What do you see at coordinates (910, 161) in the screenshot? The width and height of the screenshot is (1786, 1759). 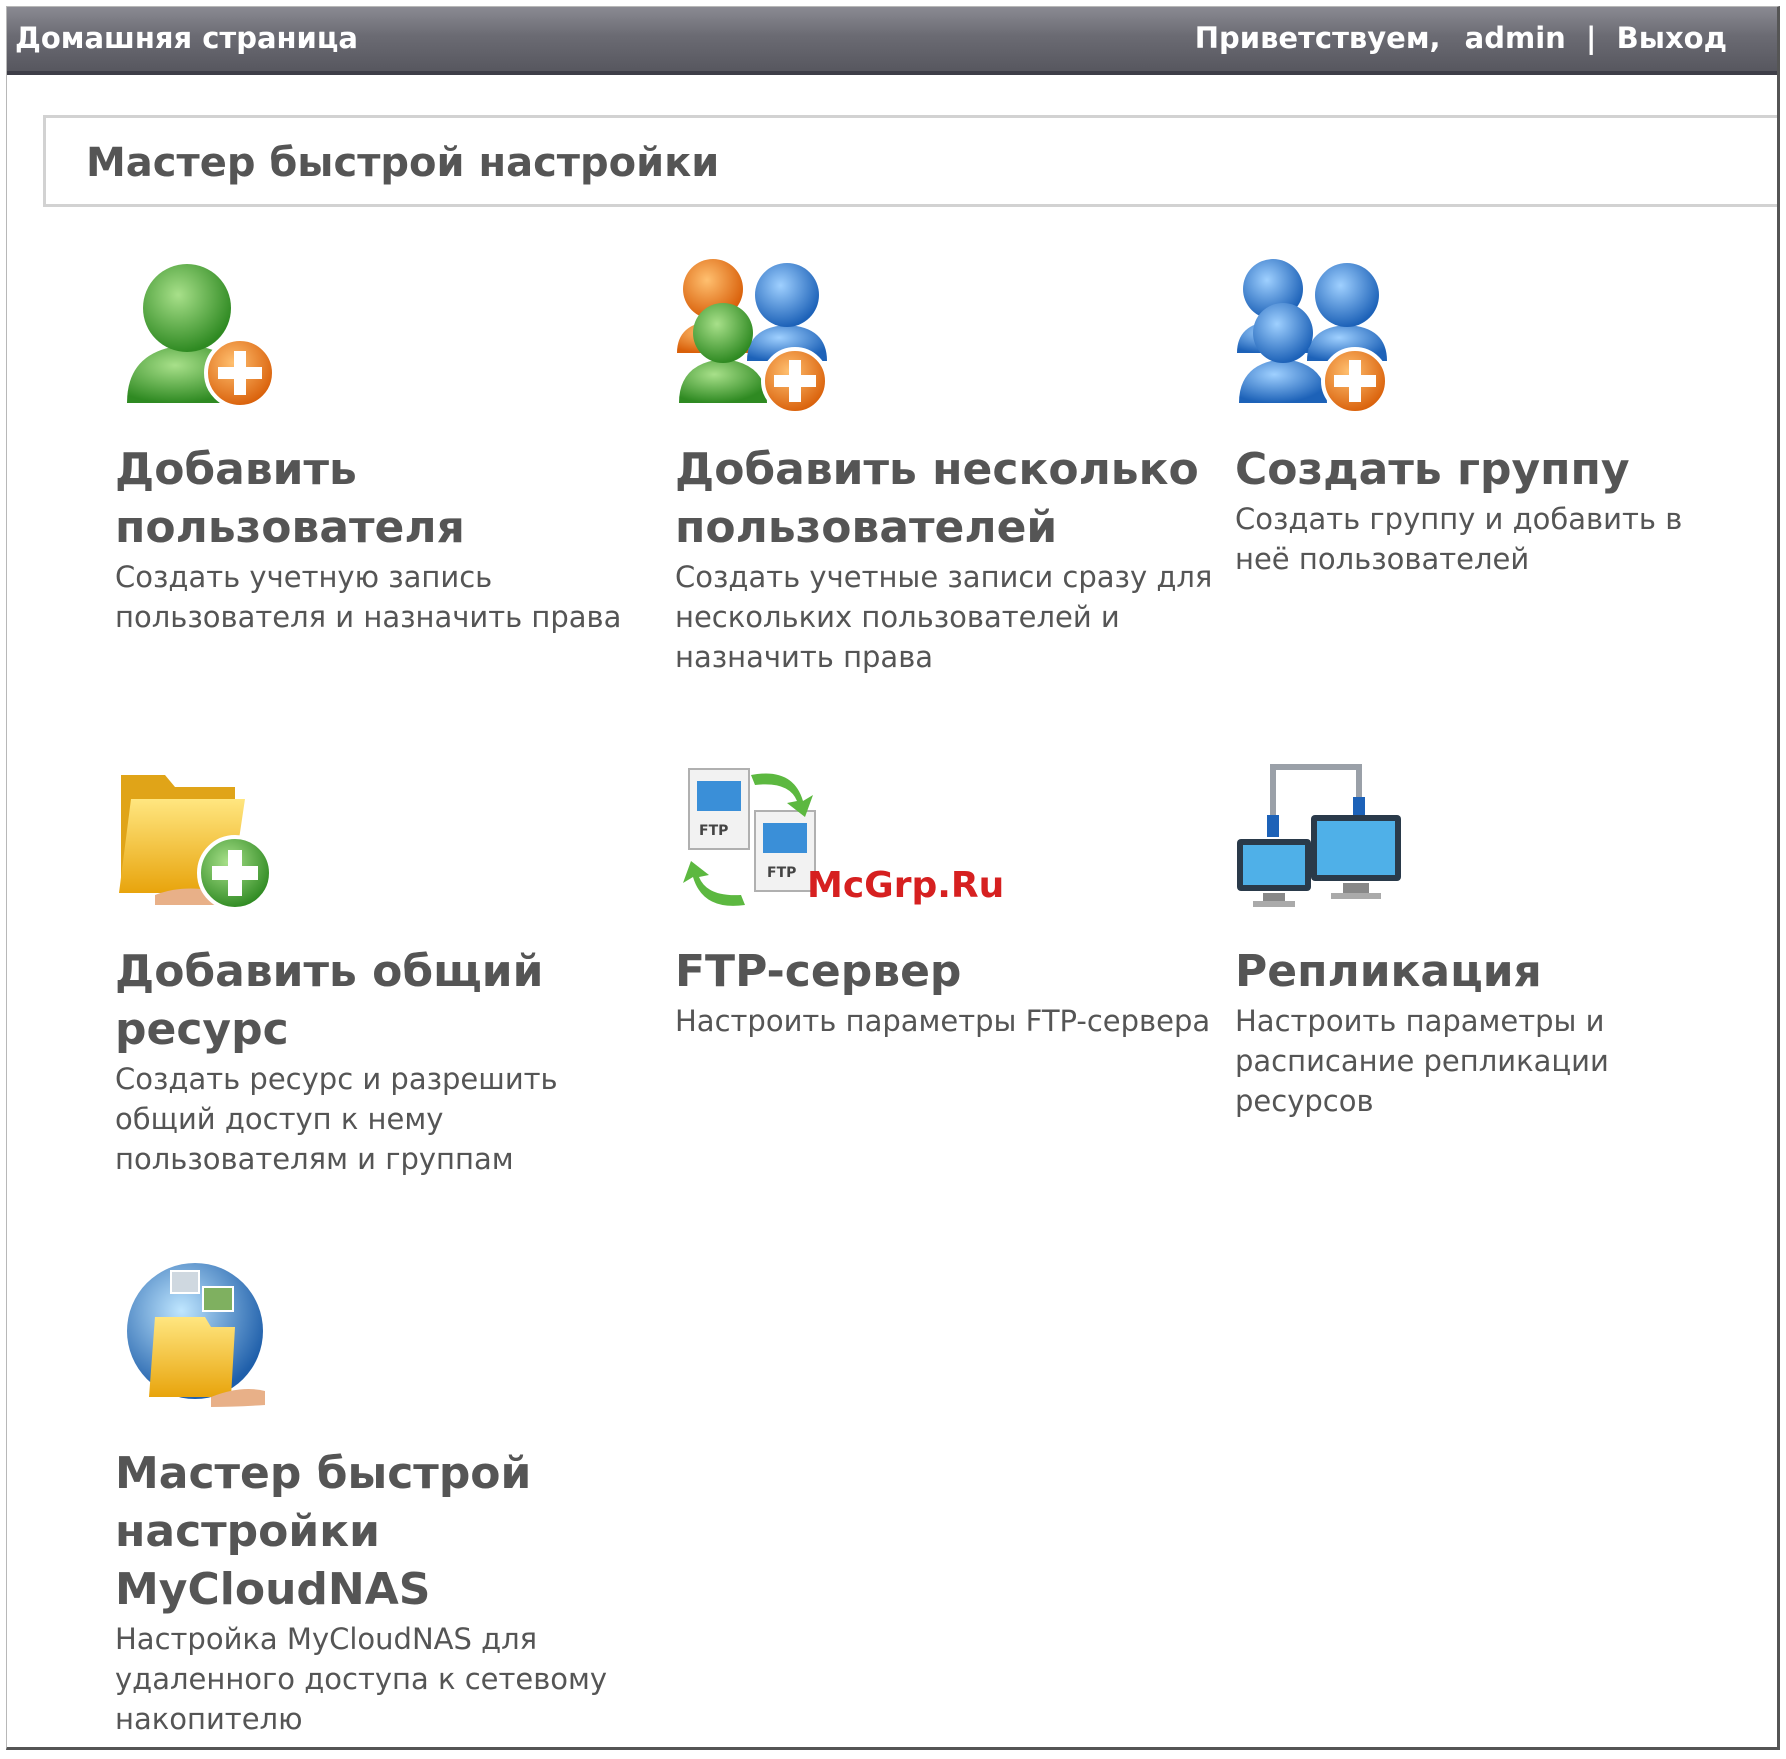 I see `page-title-box: Мастер быстрой настройки` at bounding box center [910, 161].